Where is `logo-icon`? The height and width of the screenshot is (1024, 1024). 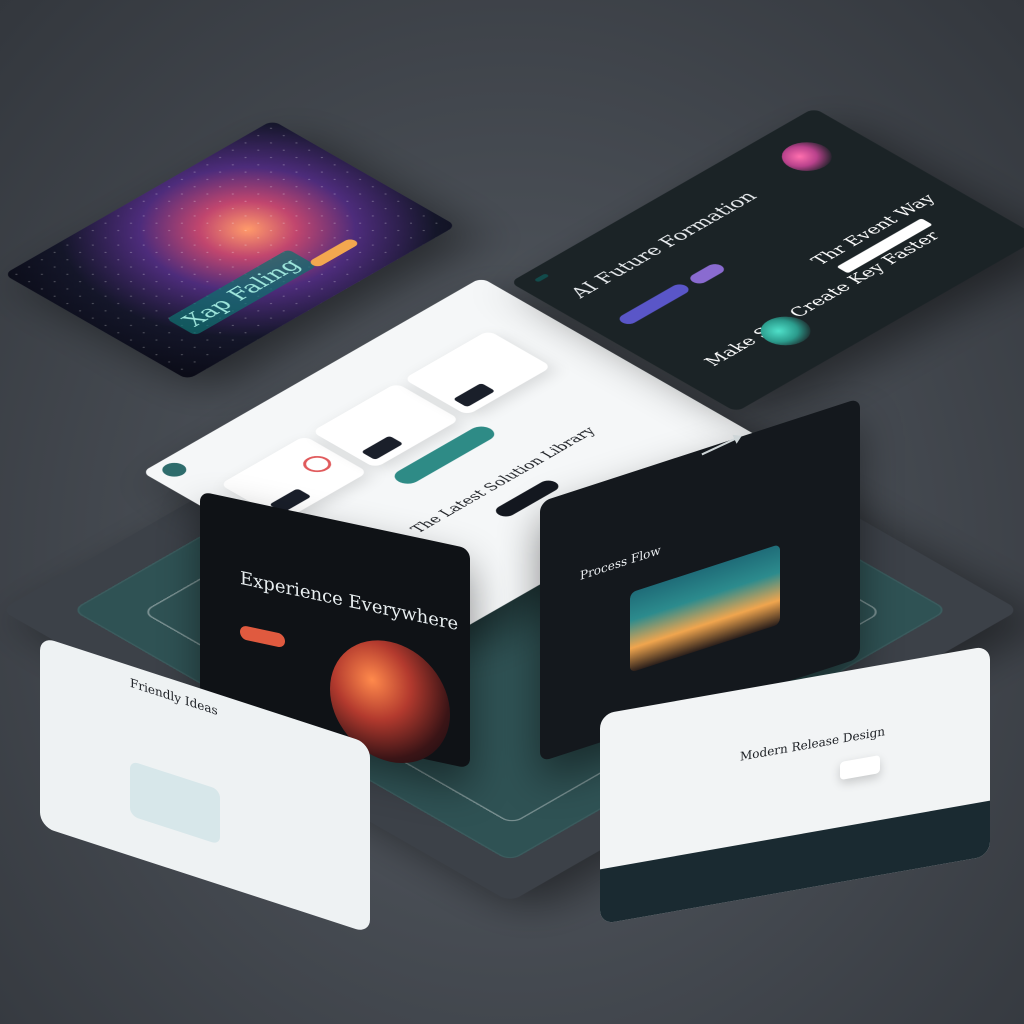 logo-icon is located at coordinates (174, 470).